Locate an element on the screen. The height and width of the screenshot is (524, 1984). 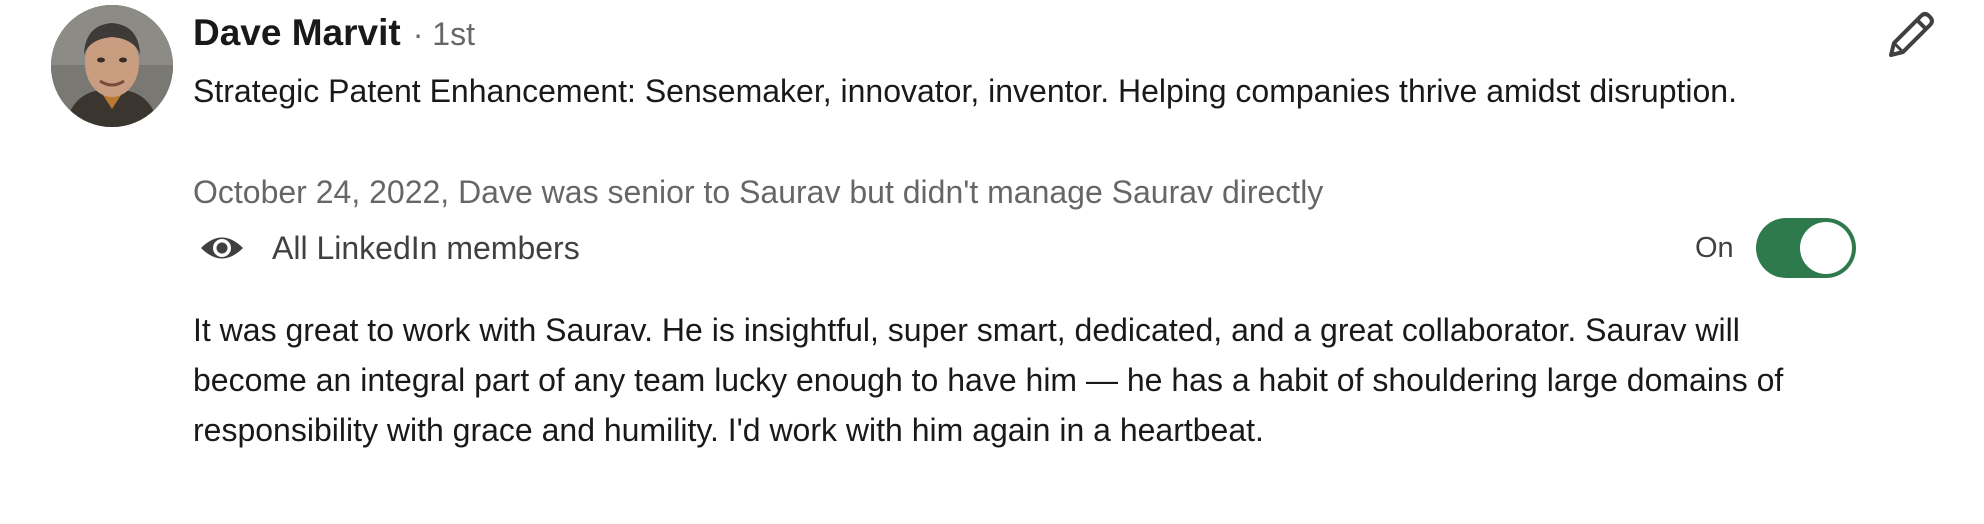
edit-button is located at coordinates (1911, 37).